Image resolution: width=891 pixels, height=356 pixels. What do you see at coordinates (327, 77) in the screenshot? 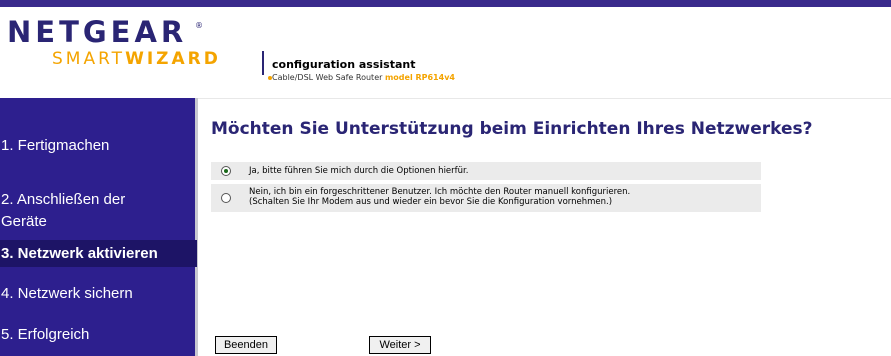
I see `router-name: Cable/DSL Web Safe Router` at bounding box center [327, 77].